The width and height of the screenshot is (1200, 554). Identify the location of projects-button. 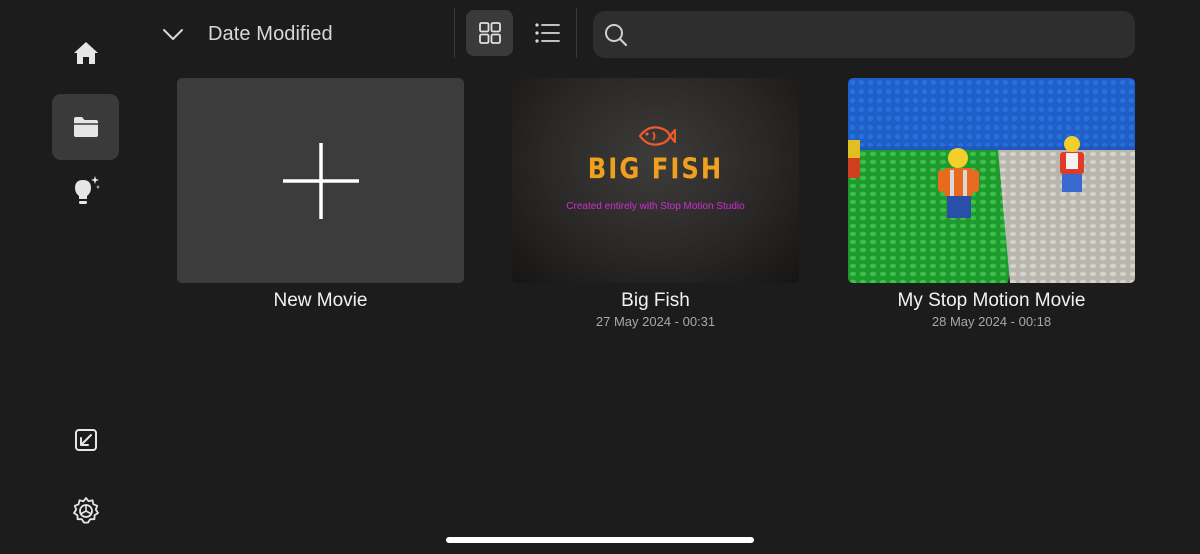
(85, 127).